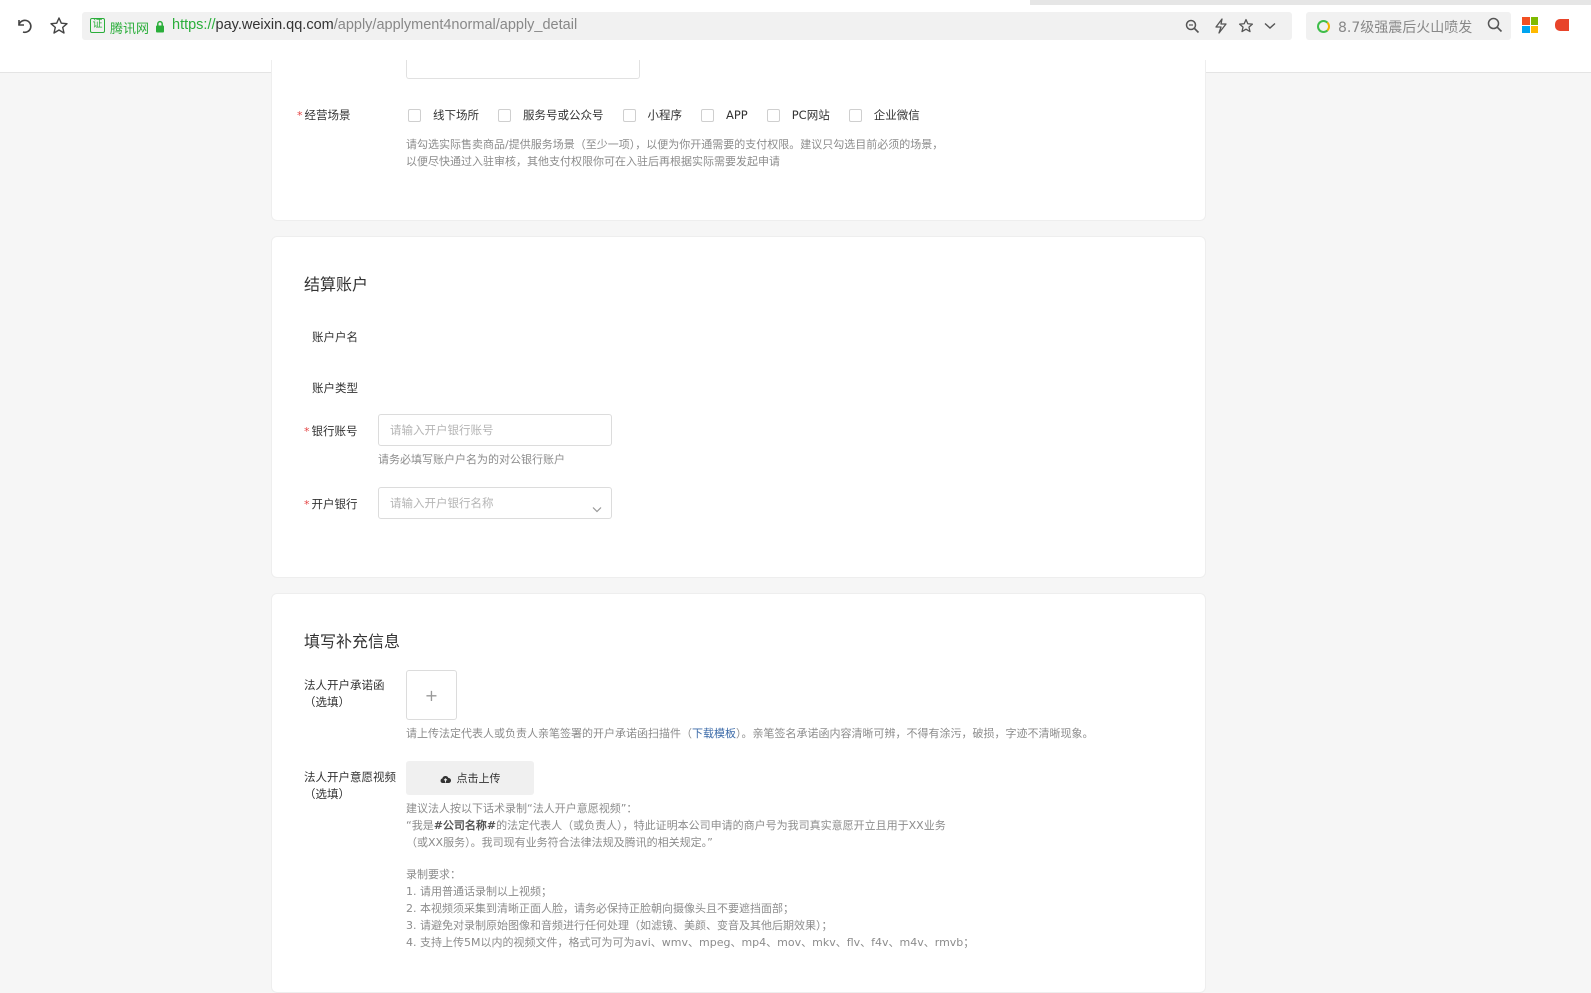 This screenshot has height=993, width=1591. What do you see at coordinates (24, 26) in the screenshot?
I see `undo-icon` at bounding box center [24, 26].